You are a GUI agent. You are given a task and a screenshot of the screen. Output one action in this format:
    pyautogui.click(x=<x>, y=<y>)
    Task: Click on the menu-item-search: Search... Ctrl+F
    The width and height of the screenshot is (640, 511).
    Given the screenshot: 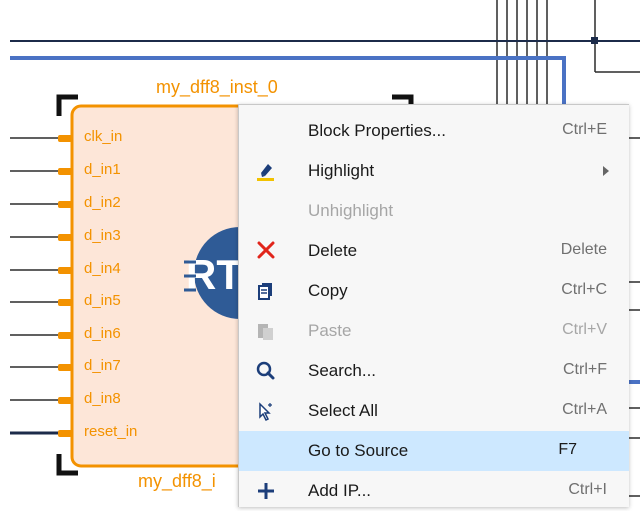 What is the action you would take?
    pyautogui.click(x=434, y=371)
    